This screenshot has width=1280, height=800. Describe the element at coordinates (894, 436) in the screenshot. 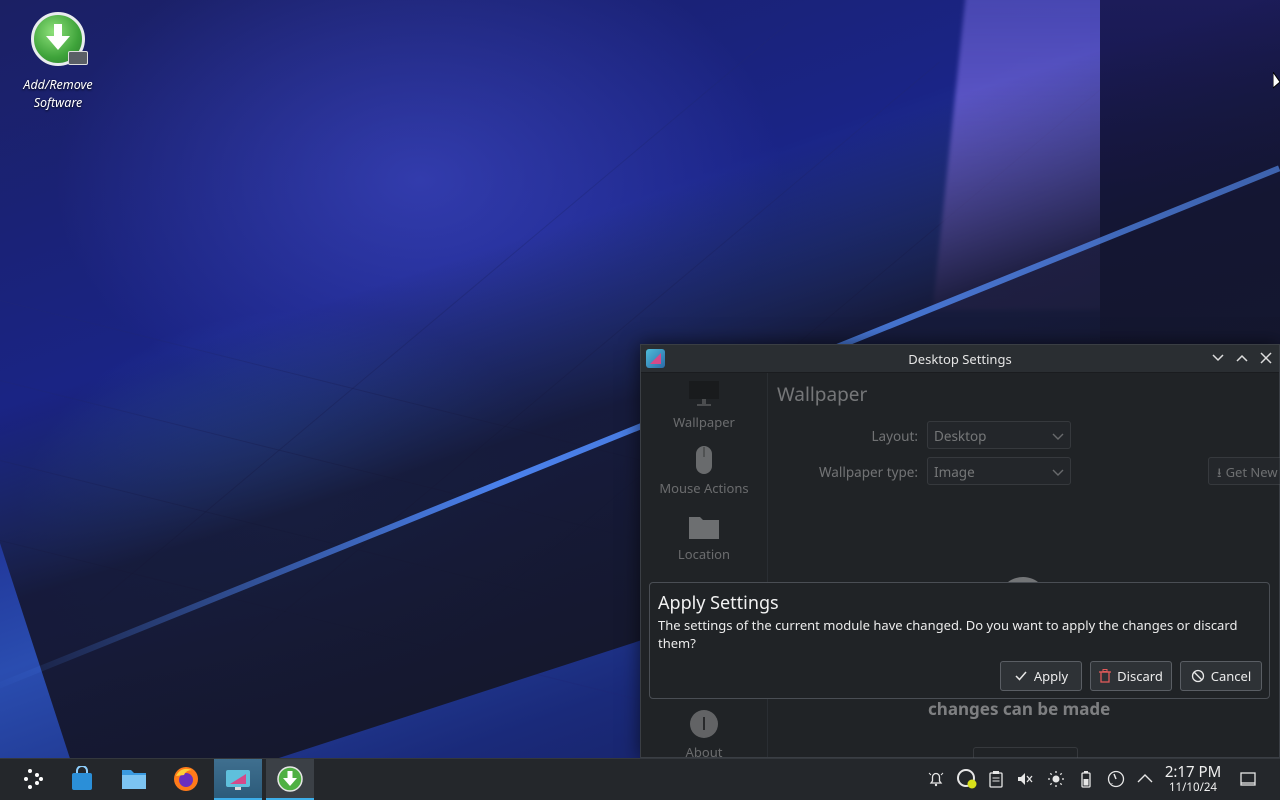

I see `layout-label: Layout:` at that location.